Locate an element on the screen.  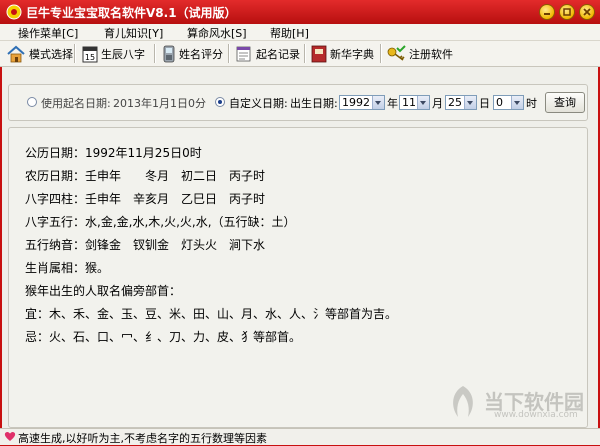
result-line: 农历日期：壬申年 冬月 初二日 丙子时 is located at coordinates (145, 176).